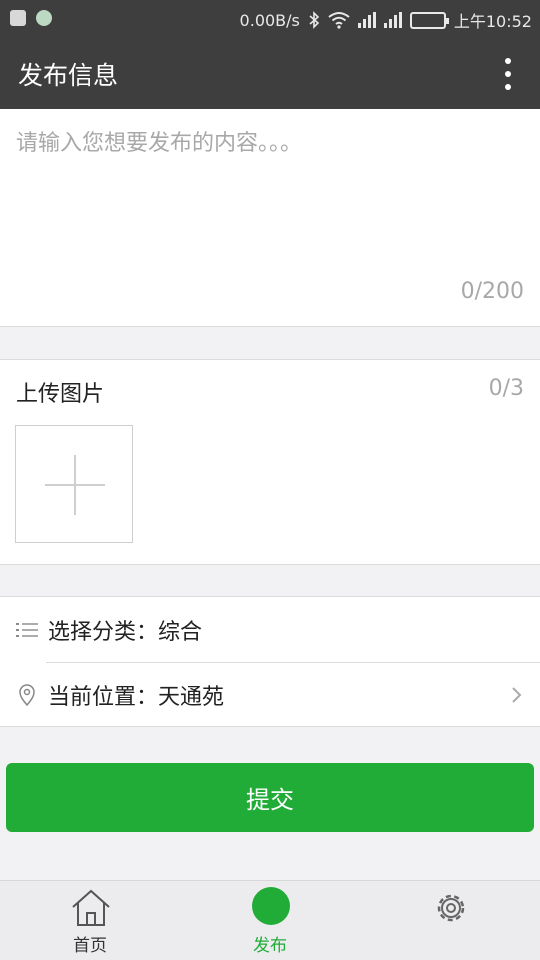  What do you see at coordinates (270, 72) in the screenshot?
I see `app-bar: 发布信息` at bounding box center [270, 72].